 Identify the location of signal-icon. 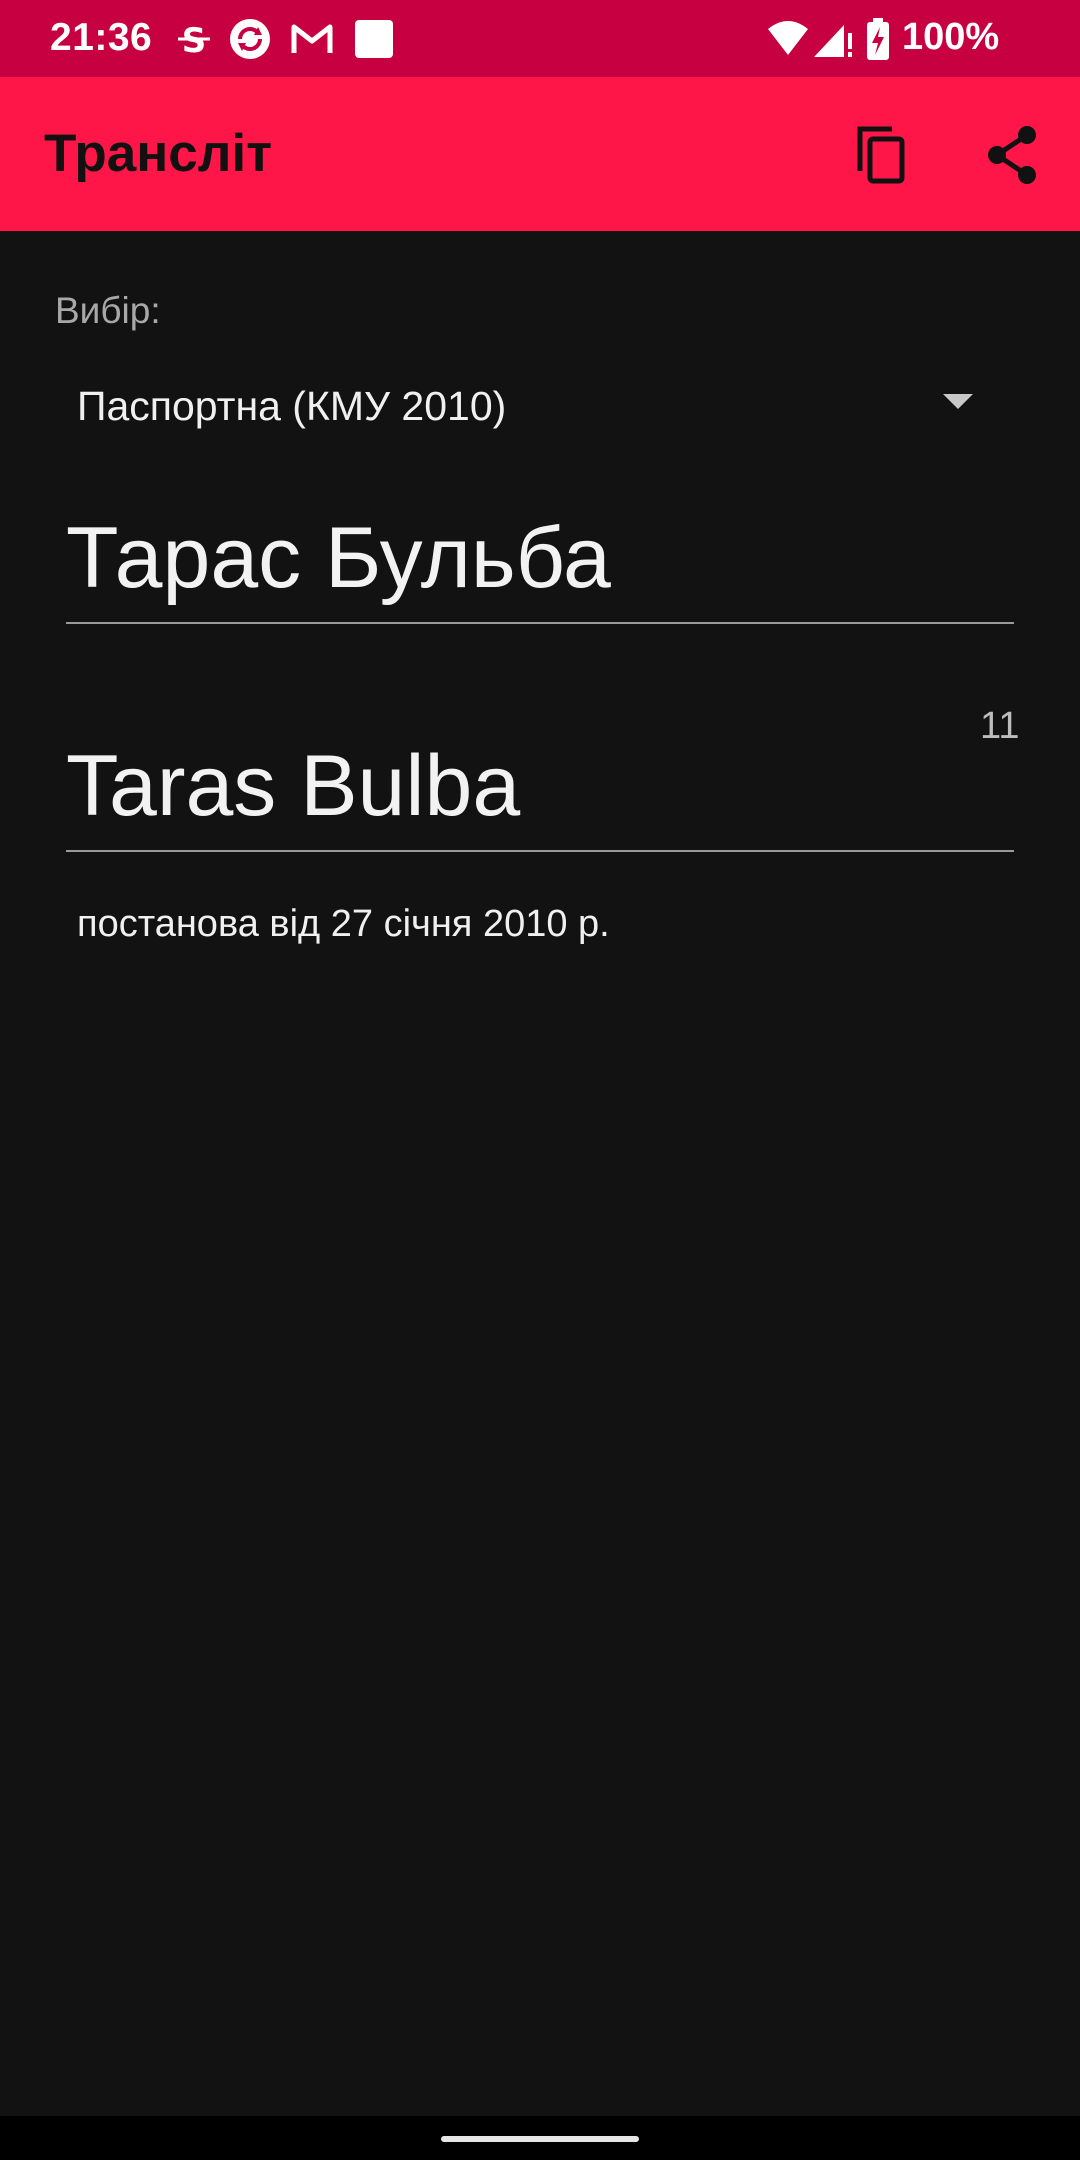
(834, 39).